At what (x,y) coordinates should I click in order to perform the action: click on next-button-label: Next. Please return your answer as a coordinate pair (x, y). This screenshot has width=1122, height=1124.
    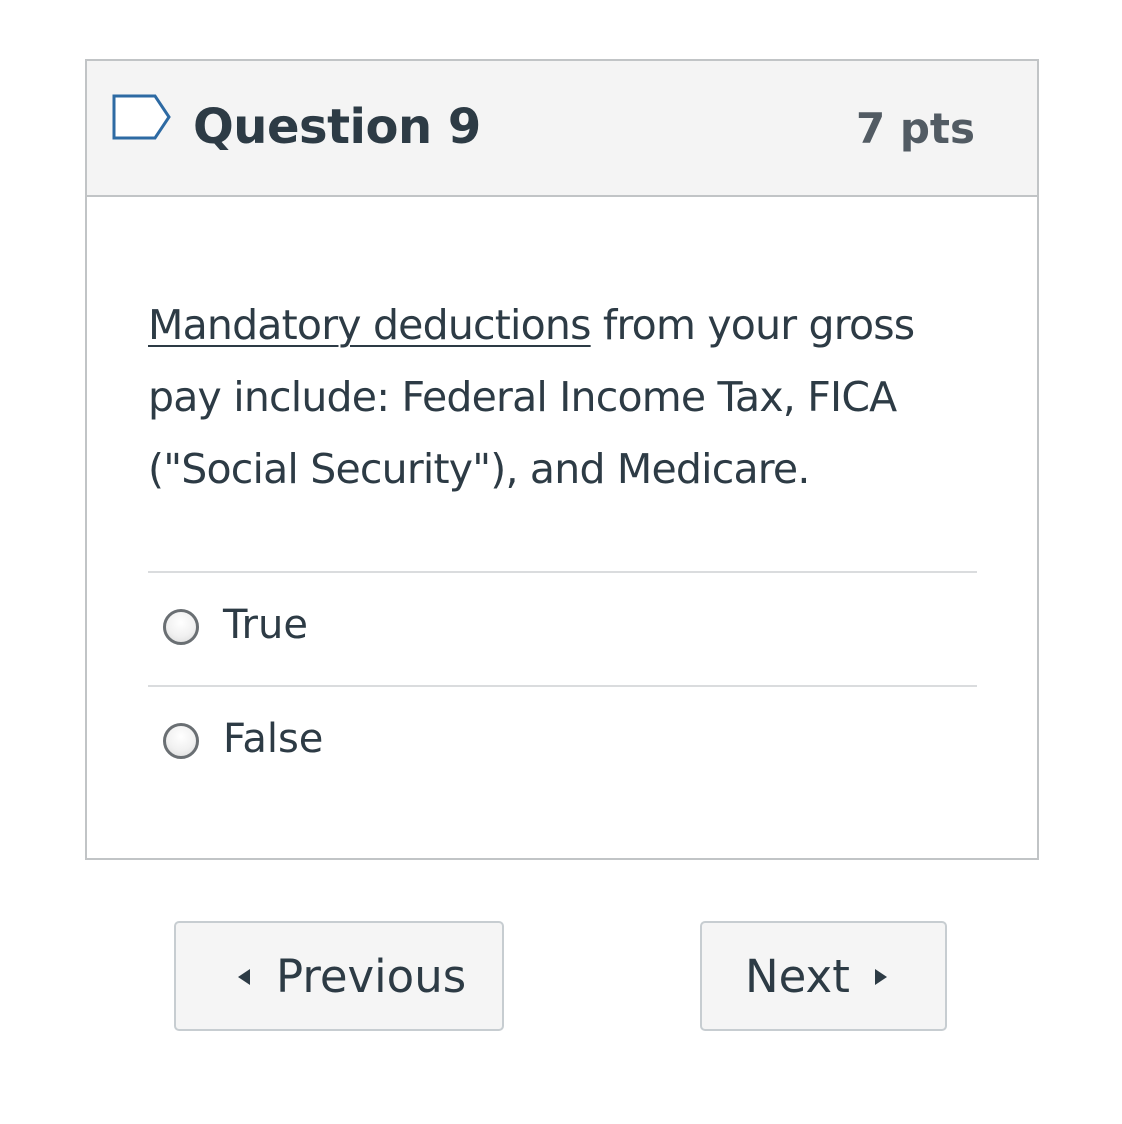
    Looking at the image, I should click on (797, 976).